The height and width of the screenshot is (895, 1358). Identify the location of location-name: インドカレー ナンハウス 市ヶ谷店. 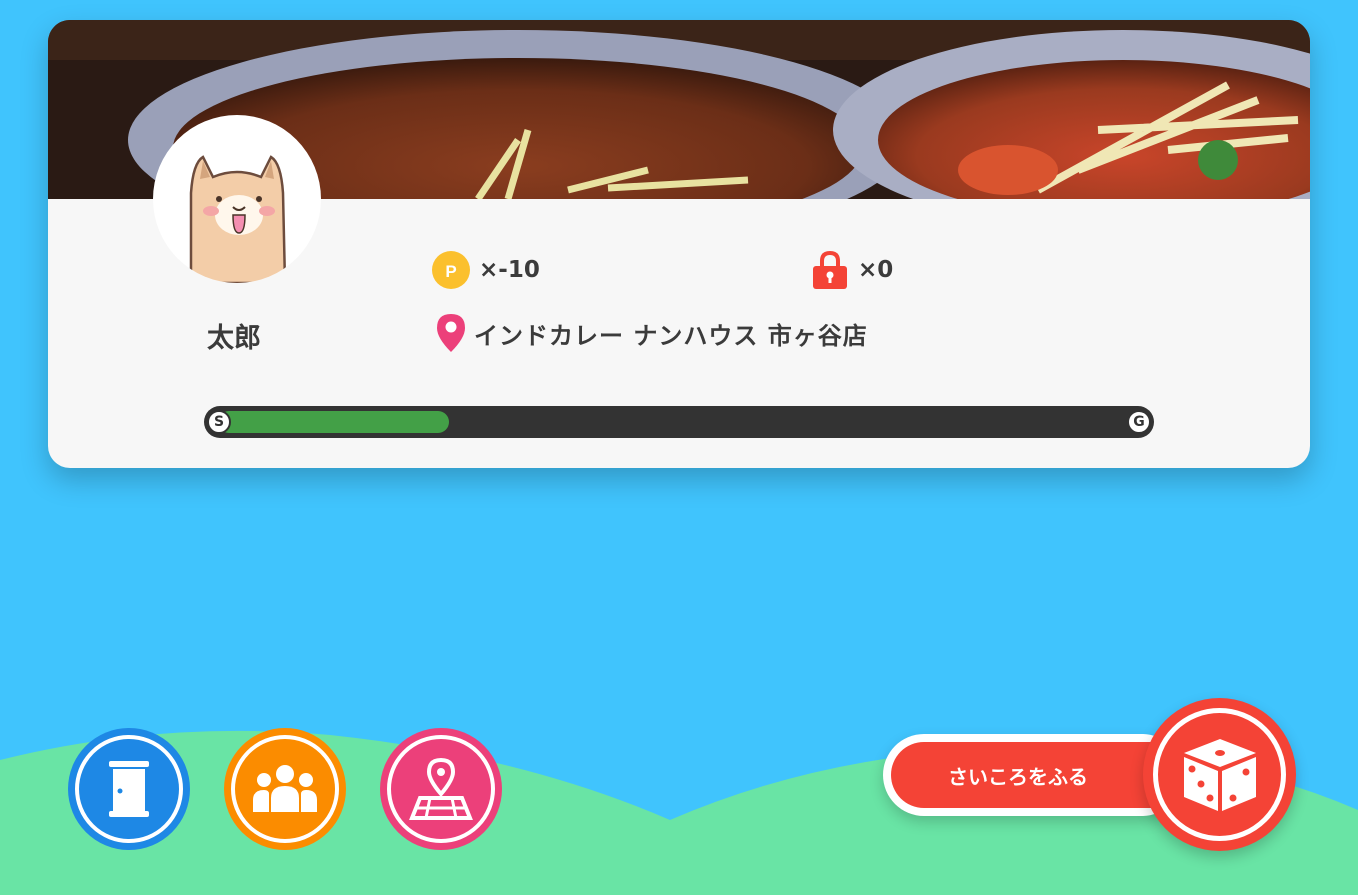
(671, 335).